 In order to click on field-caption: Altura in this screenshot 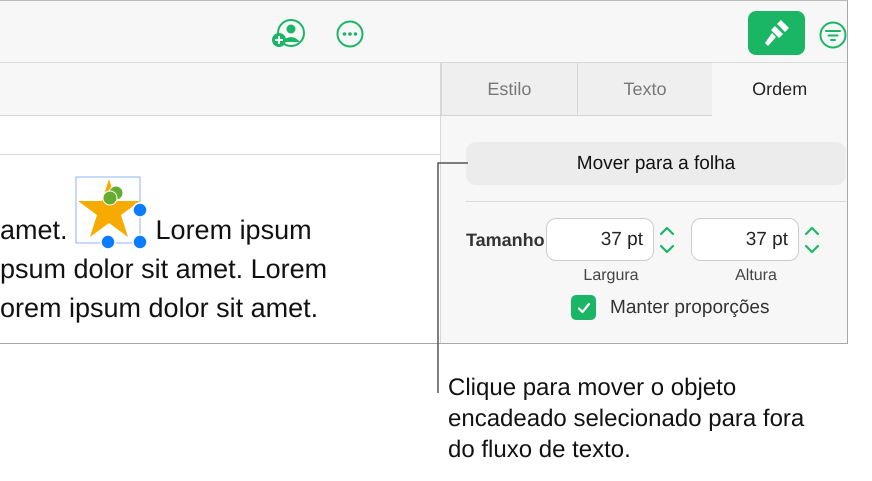, I will do `click(756, 276)`.